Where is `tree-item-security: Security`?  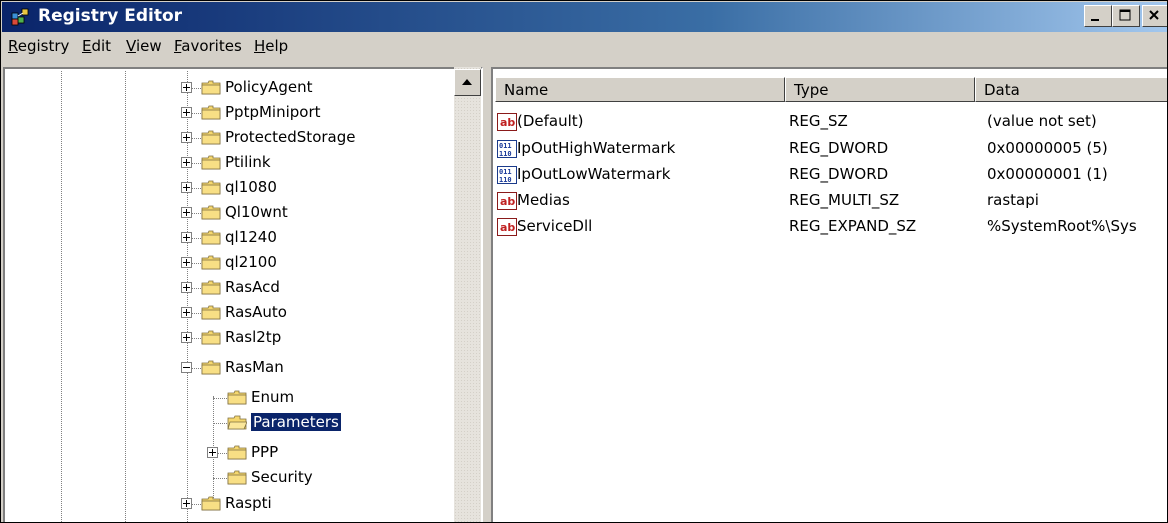 tree-item-security: Security is located at coordinates (282, 477).